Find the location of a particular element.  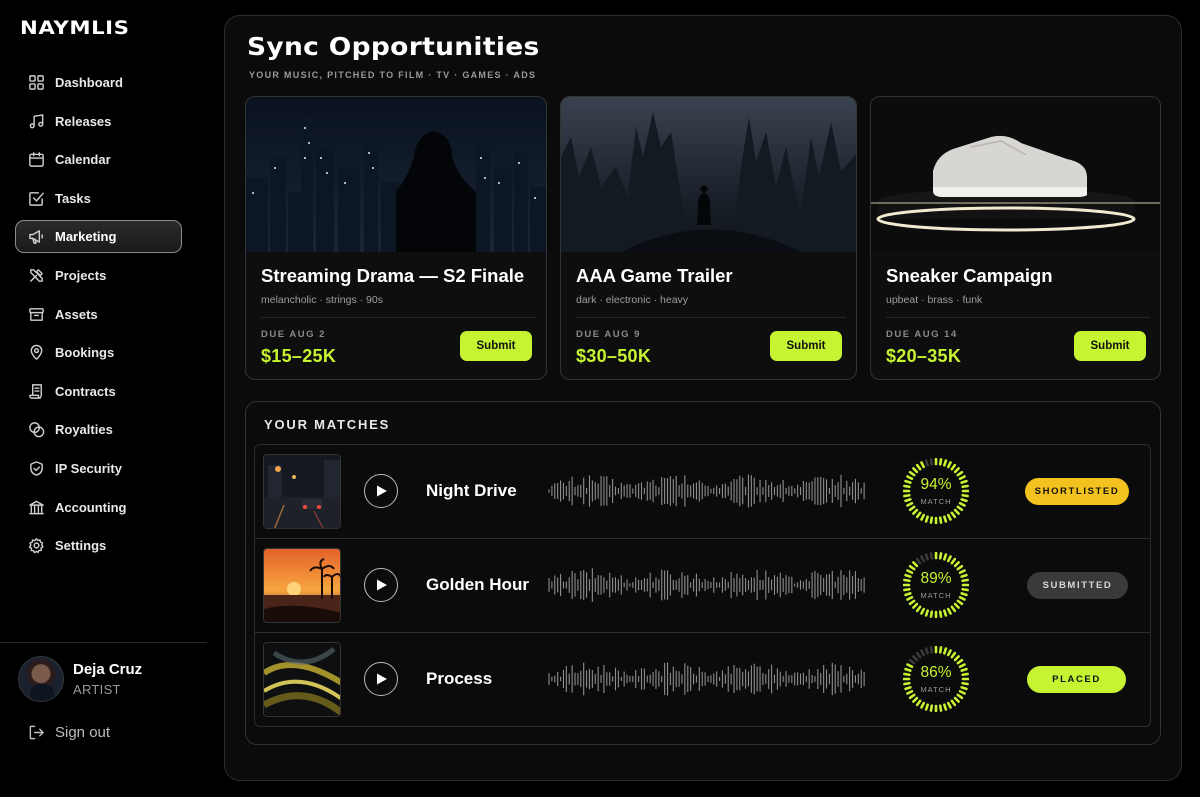

match-row: Night Drive 94% MATCH SHORTLISTED is located at coordinates (702, 492).